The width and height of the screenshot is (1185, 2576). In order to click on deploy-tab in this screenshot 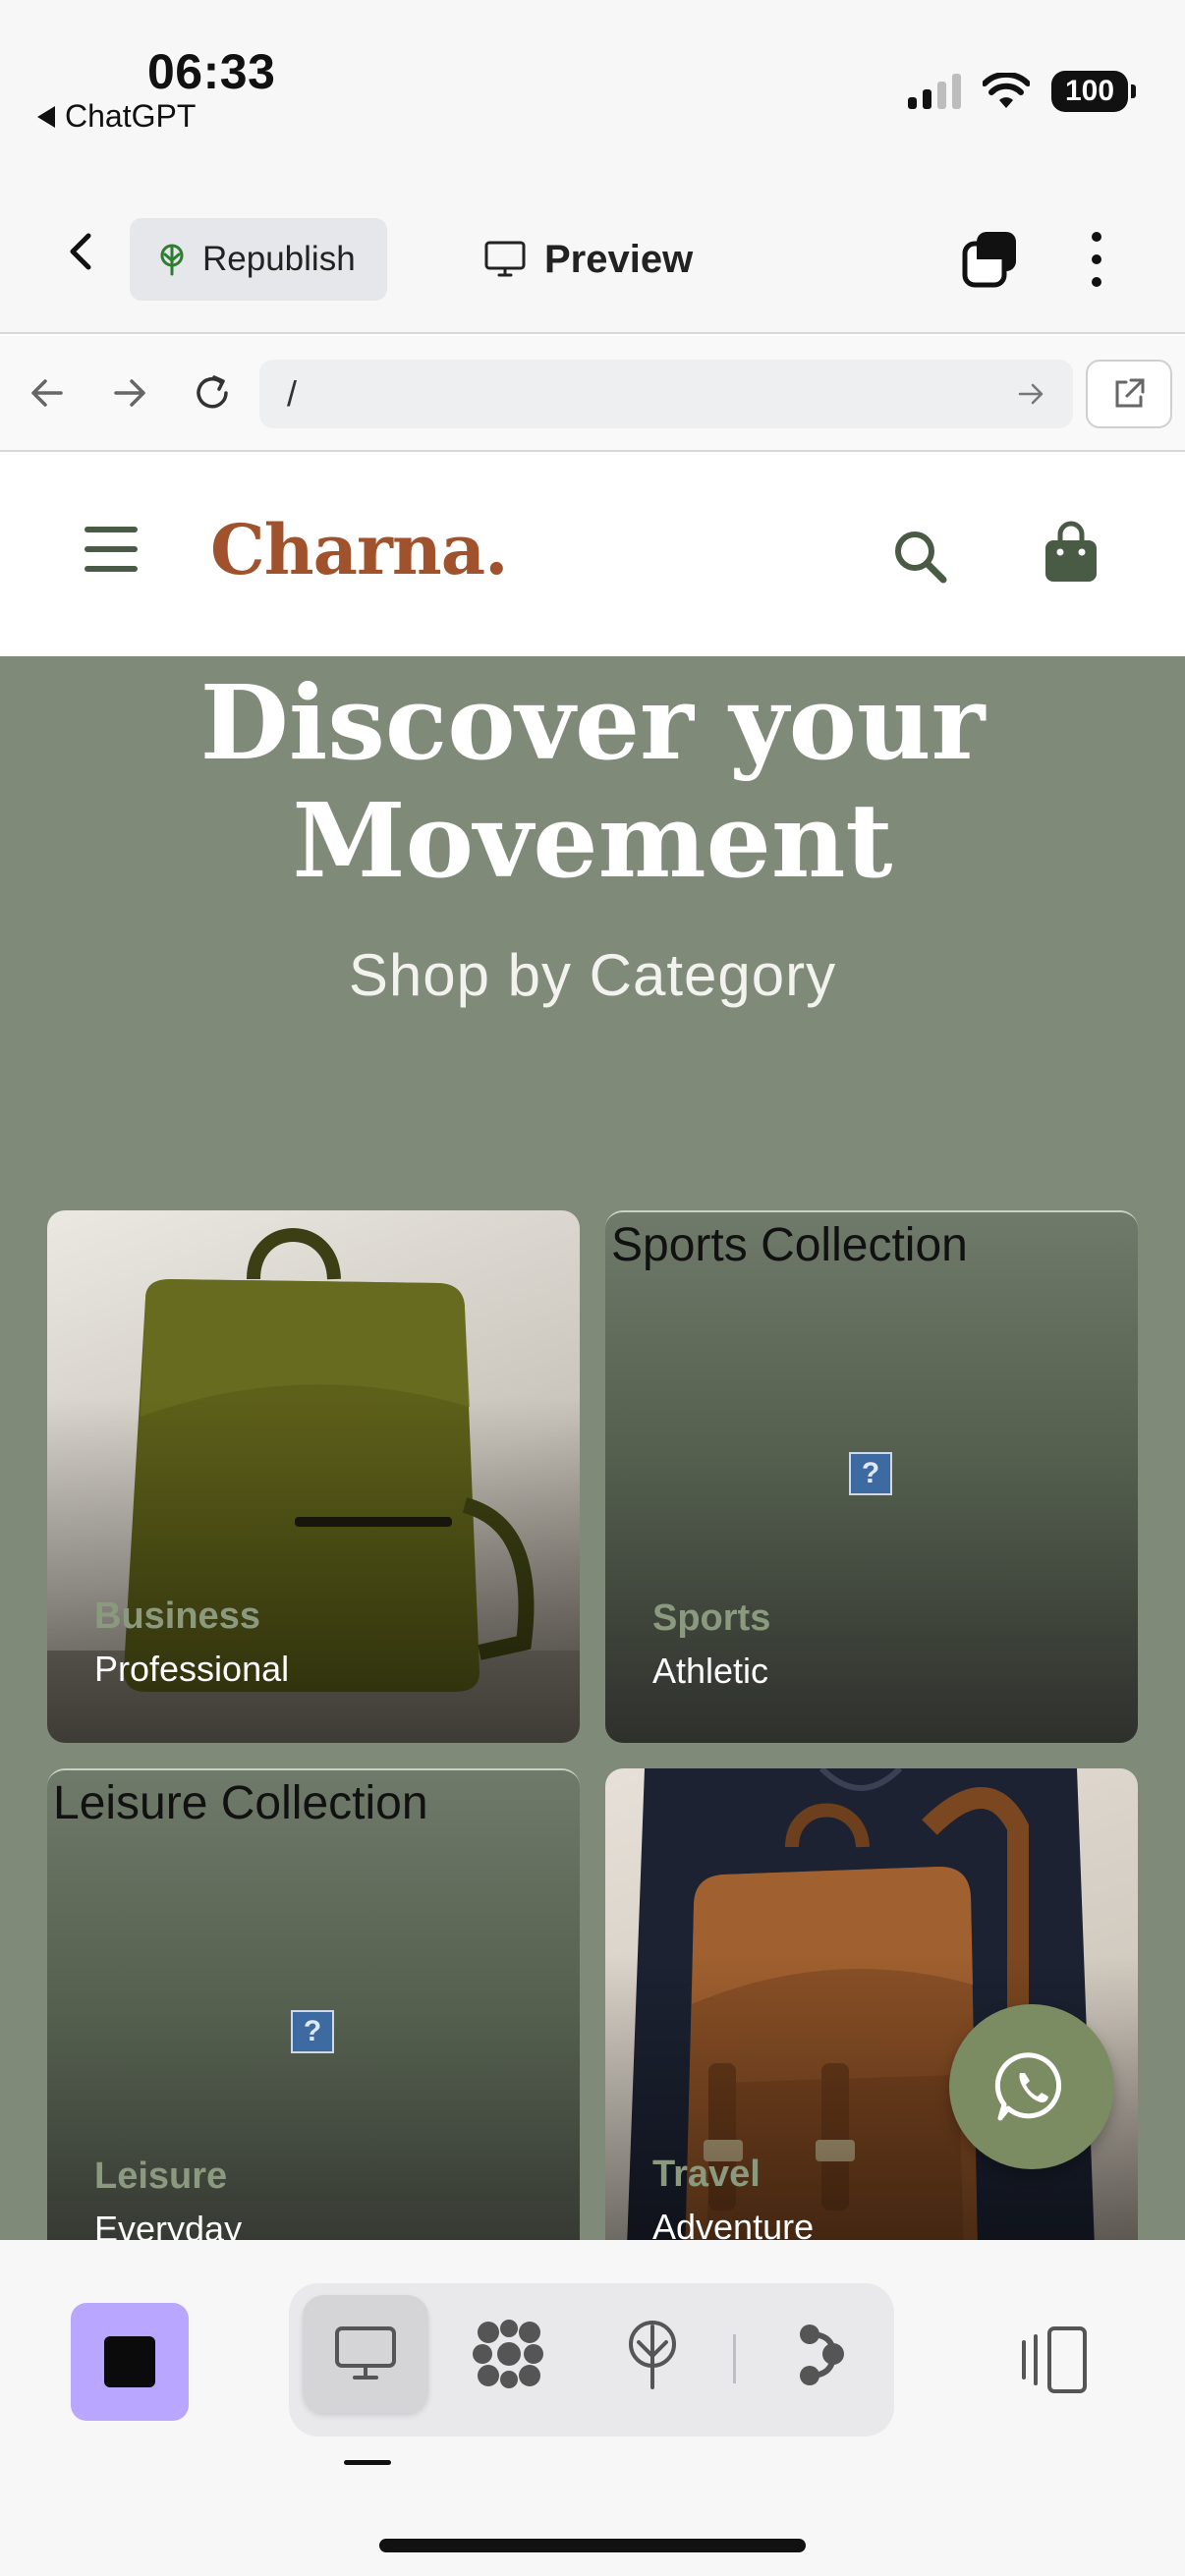, I will do `click(653, 2354)`.